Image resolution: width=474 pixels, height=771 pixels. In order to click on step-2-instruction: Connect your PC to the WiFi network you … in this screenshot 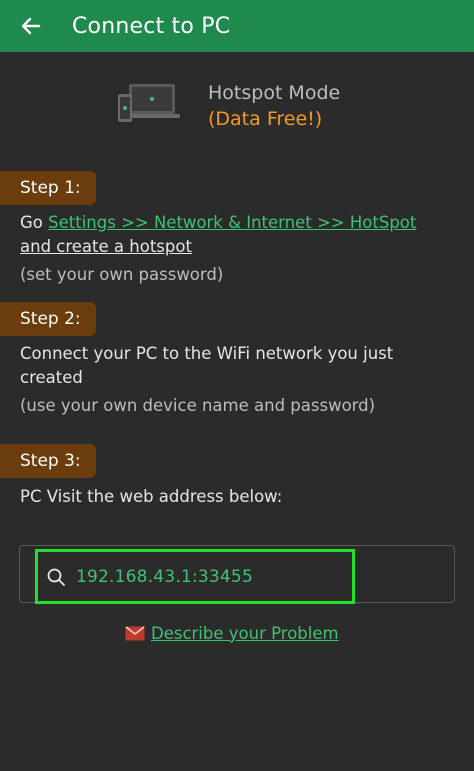, I will do `click(207, 365)`.